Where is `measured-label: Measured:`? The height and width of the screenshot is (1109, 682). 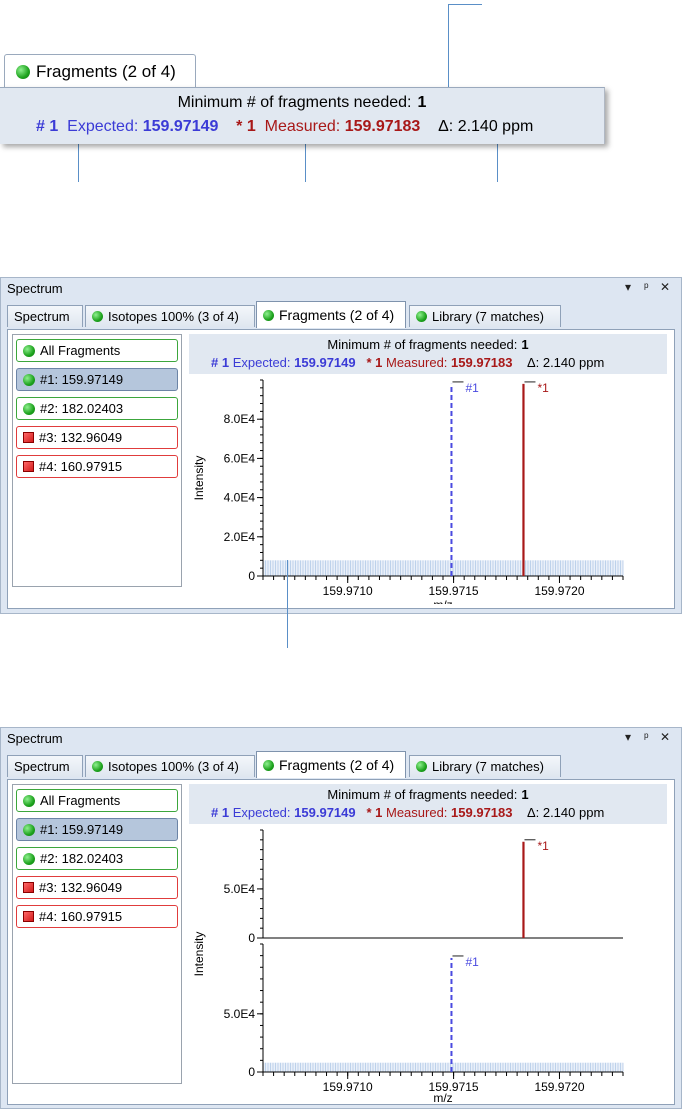 measured-label: Measured: is located at coordinates (416, 812).